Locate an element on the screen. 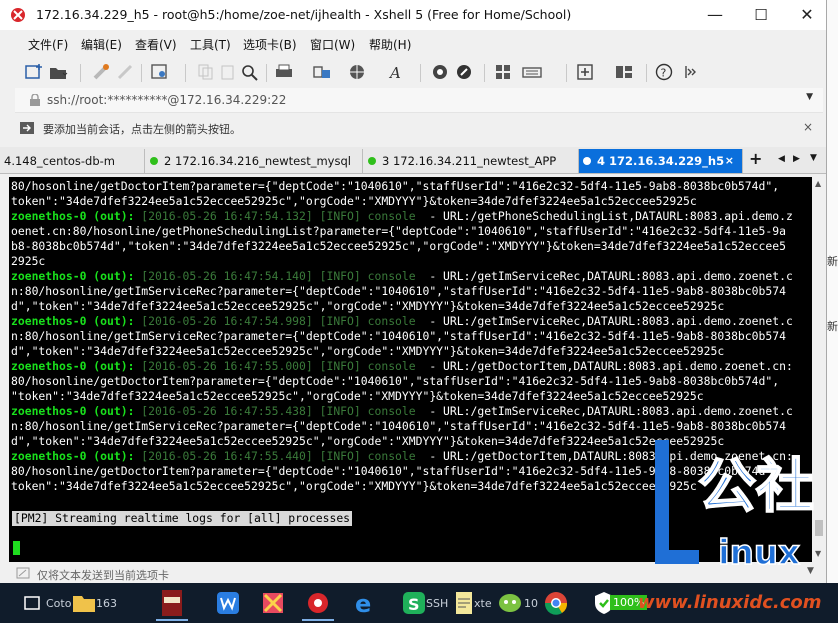 This screenshot has width=838, height=623. menu-tabs: 选项卡(B) is located at coordinates (270, 44).